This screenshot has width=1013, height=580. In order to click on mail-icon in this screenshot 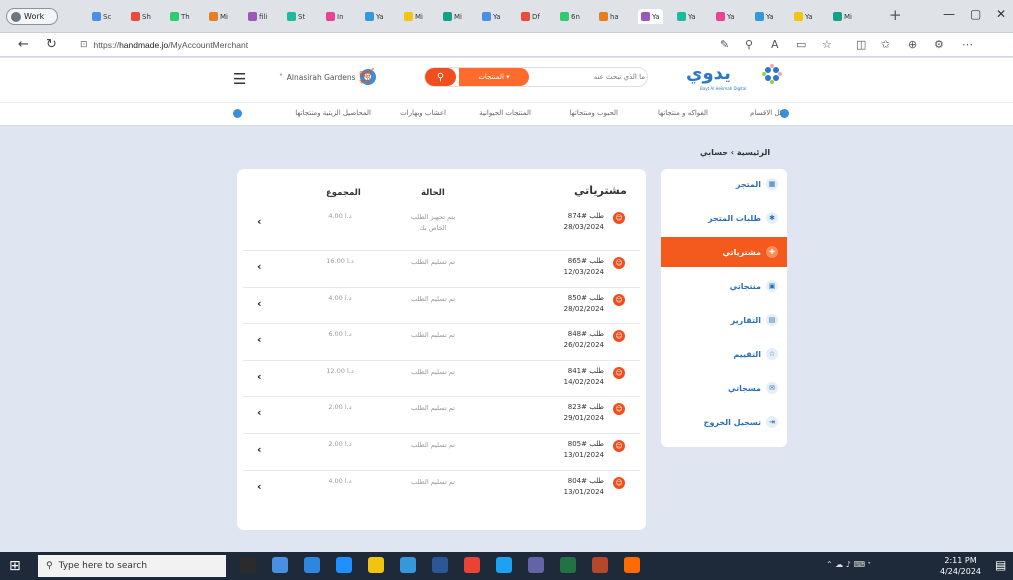, I will do `click(504, 565)`.